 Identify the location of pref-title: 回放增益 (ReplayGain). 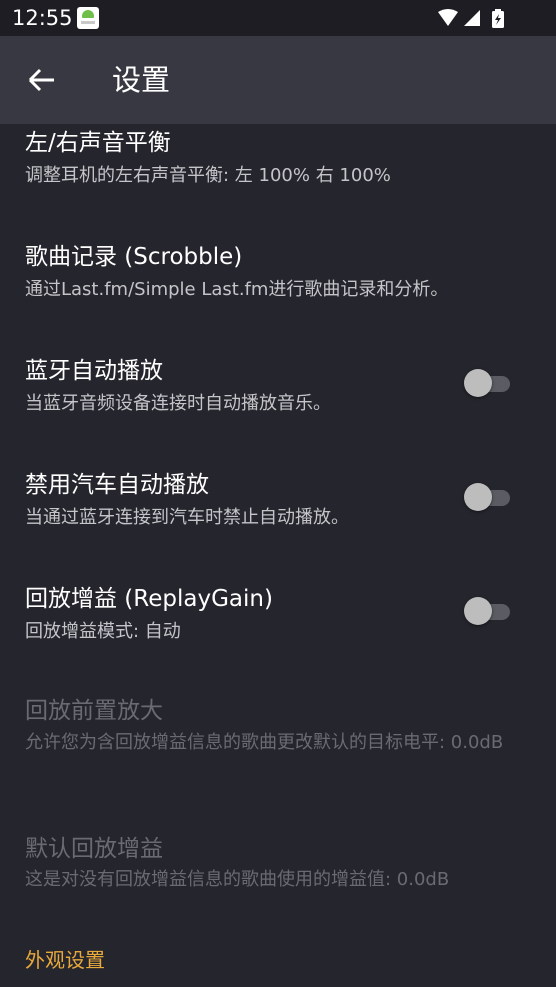
(149, 599).